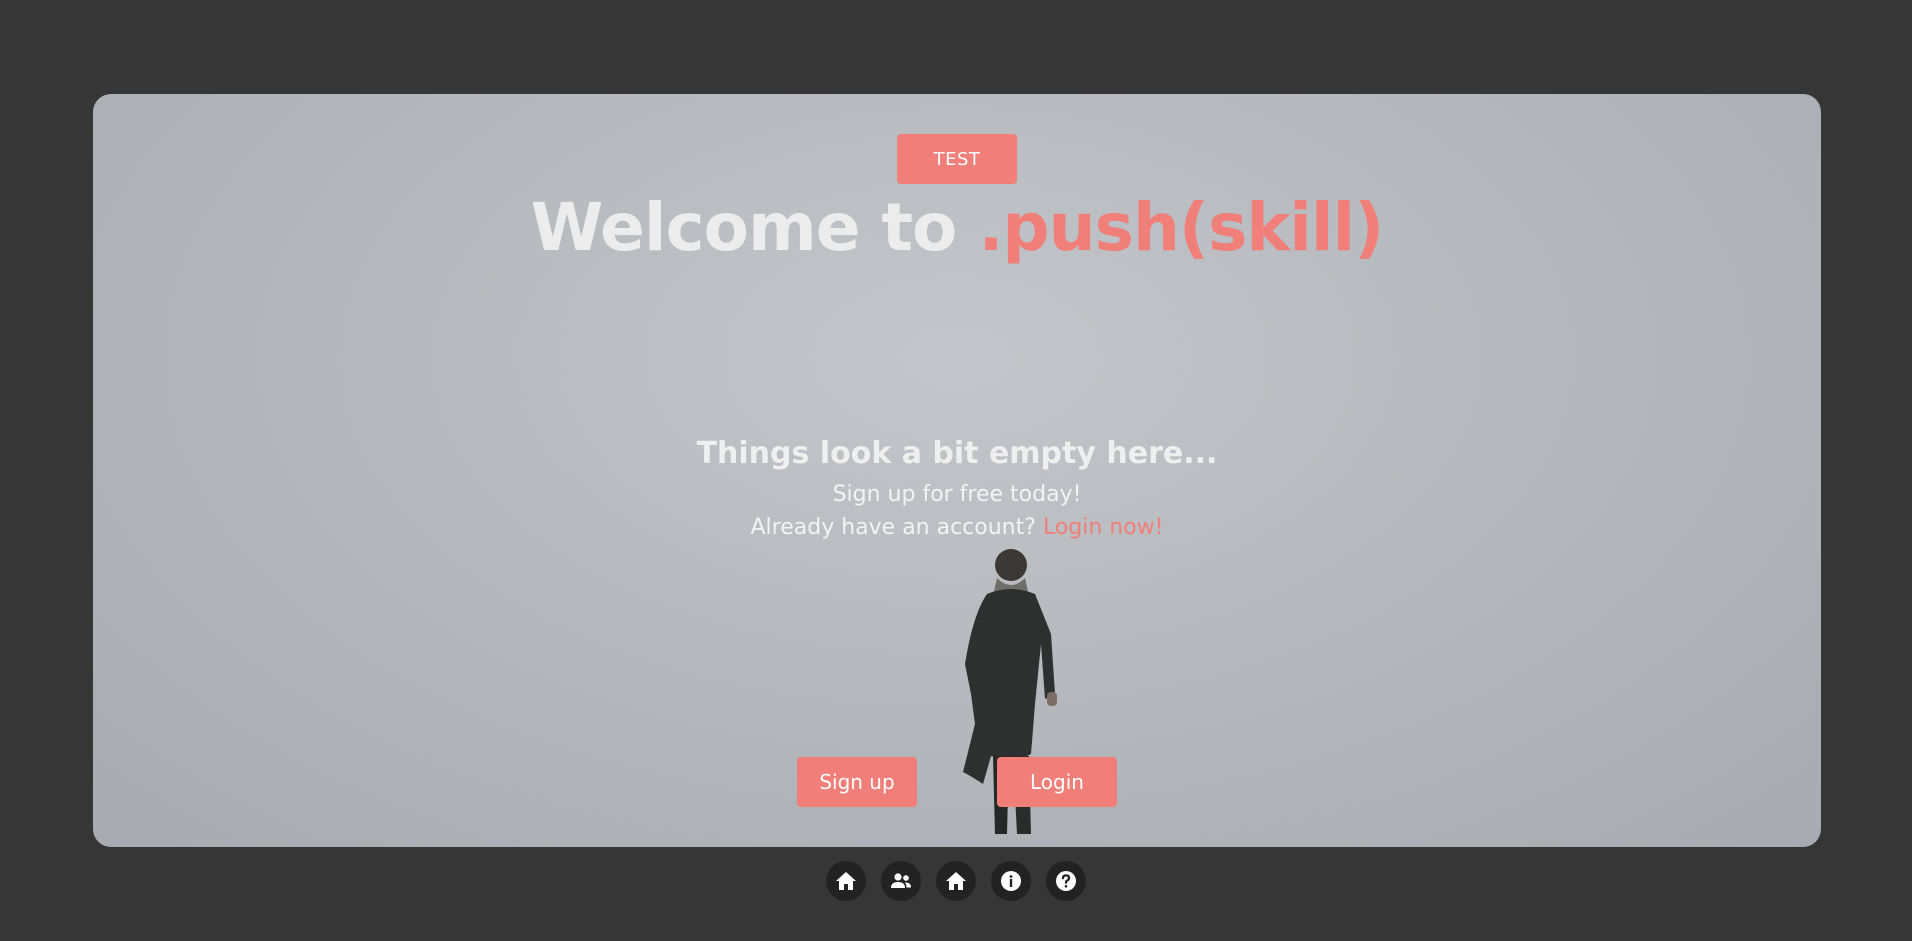 This screenshot has height=941, width=1912. I want to click on page-title: Welcome to .push(skill), so click(957, 228).